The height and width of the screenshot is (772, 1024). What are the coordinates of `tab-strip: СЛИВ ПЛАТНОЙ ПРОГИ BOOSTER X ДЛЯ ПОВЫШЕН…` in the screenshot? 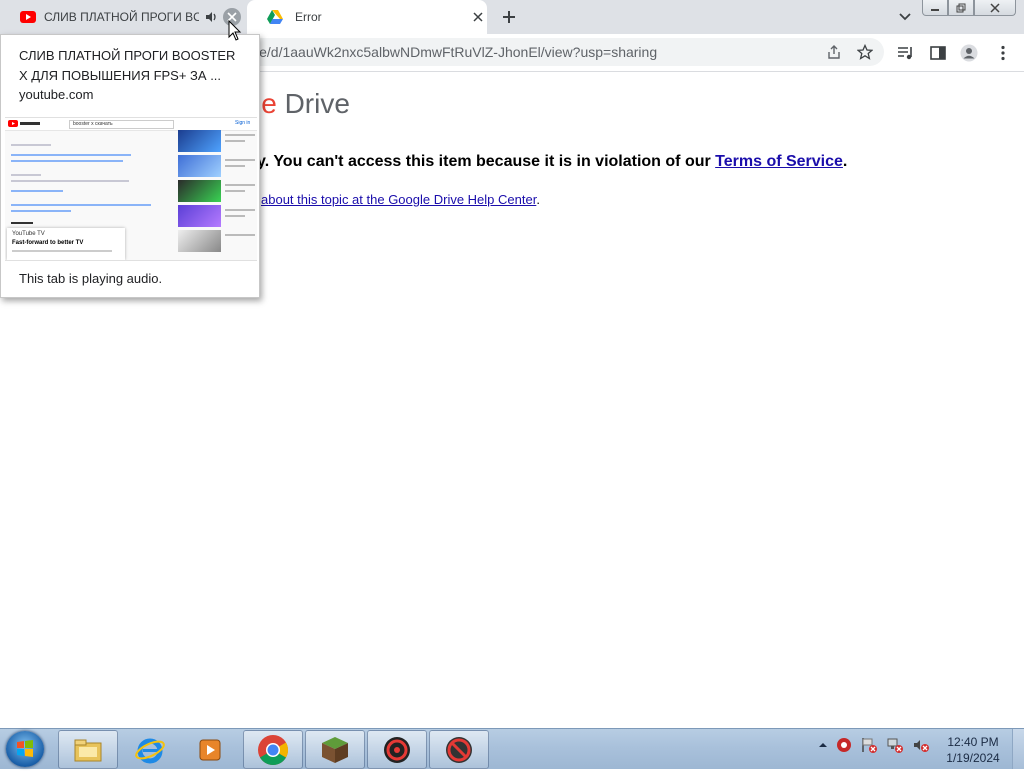 It's located at (512, 17).